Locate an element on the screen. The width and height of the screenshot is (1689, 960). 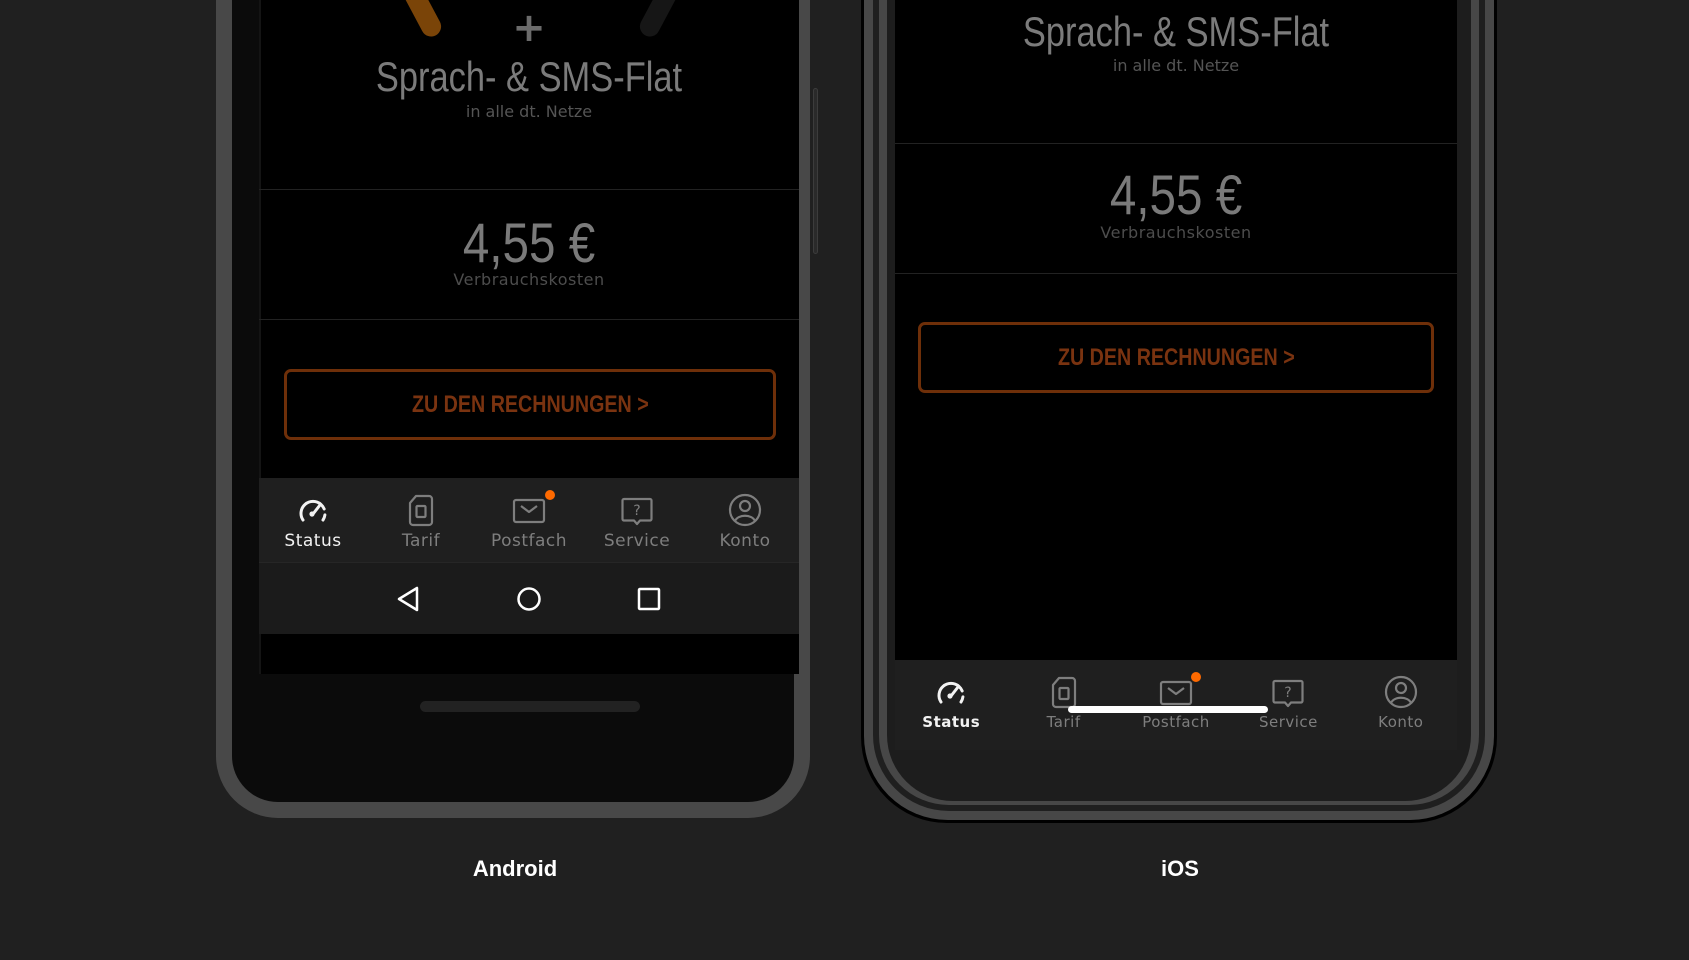
ios-caption: iOS is located at coordinates (1180, 868).